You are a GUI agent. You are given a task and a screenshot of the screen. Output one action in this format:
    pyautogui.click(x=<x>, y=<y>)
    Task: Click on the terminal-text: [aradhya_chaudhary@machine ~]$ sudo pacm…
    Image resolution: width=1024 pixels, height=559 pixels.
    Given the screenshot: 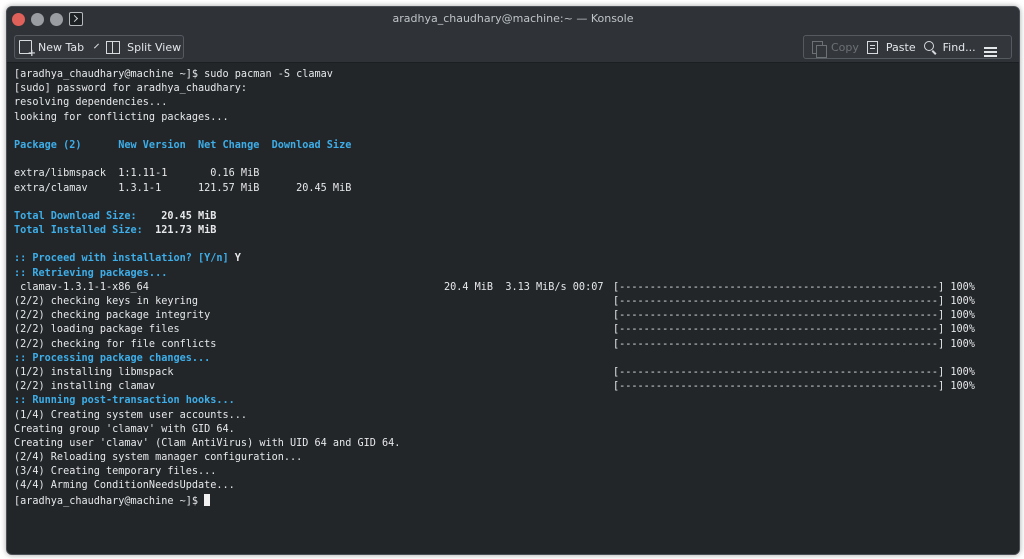 What is the action you would take?
    pyautogui.click(x=173, y=74)
    